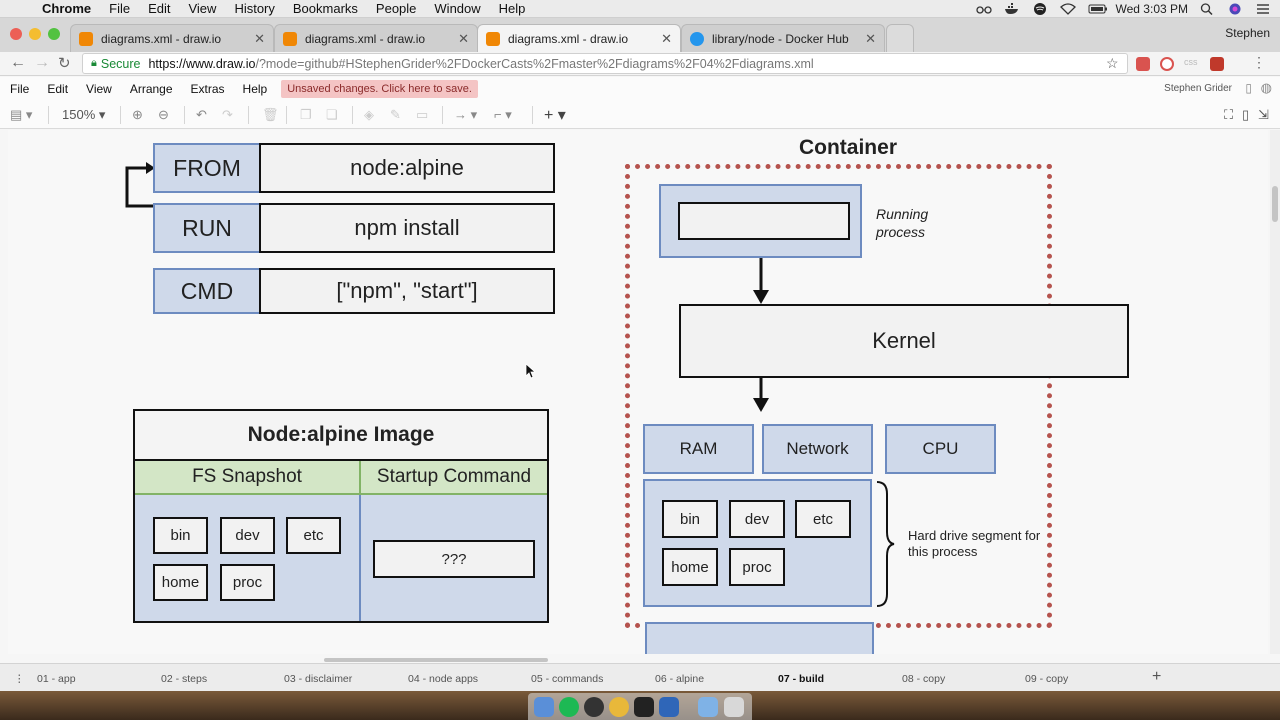  What do you see at coordinates (1156, 677) in the screenshot?
I see `add-page-icon: +` at bounding box center [1156, 677].